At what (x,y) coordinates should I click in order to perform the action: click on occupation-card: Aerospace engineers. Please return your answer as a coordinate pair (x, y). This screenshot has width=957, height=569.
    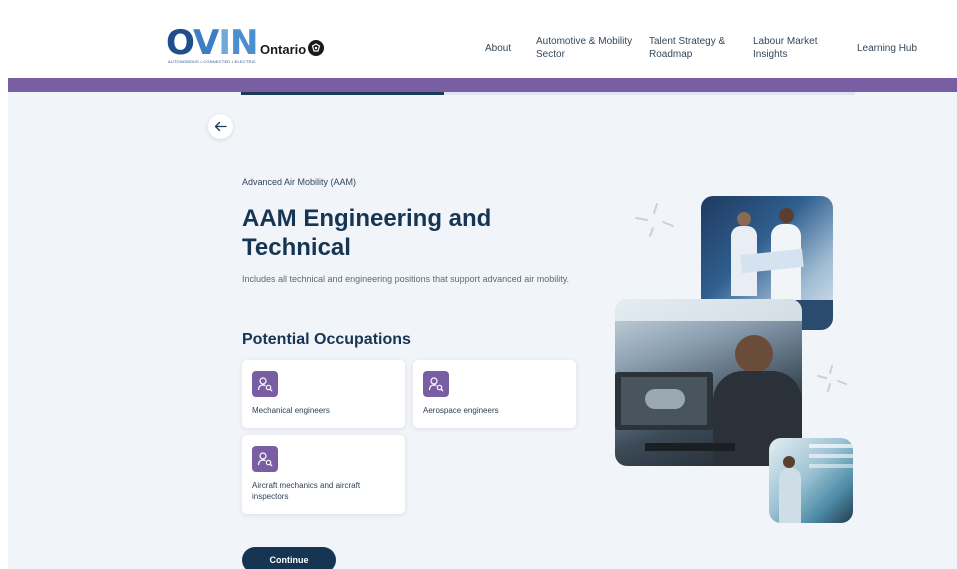
    Looking at the image, I should click on (494, 394).